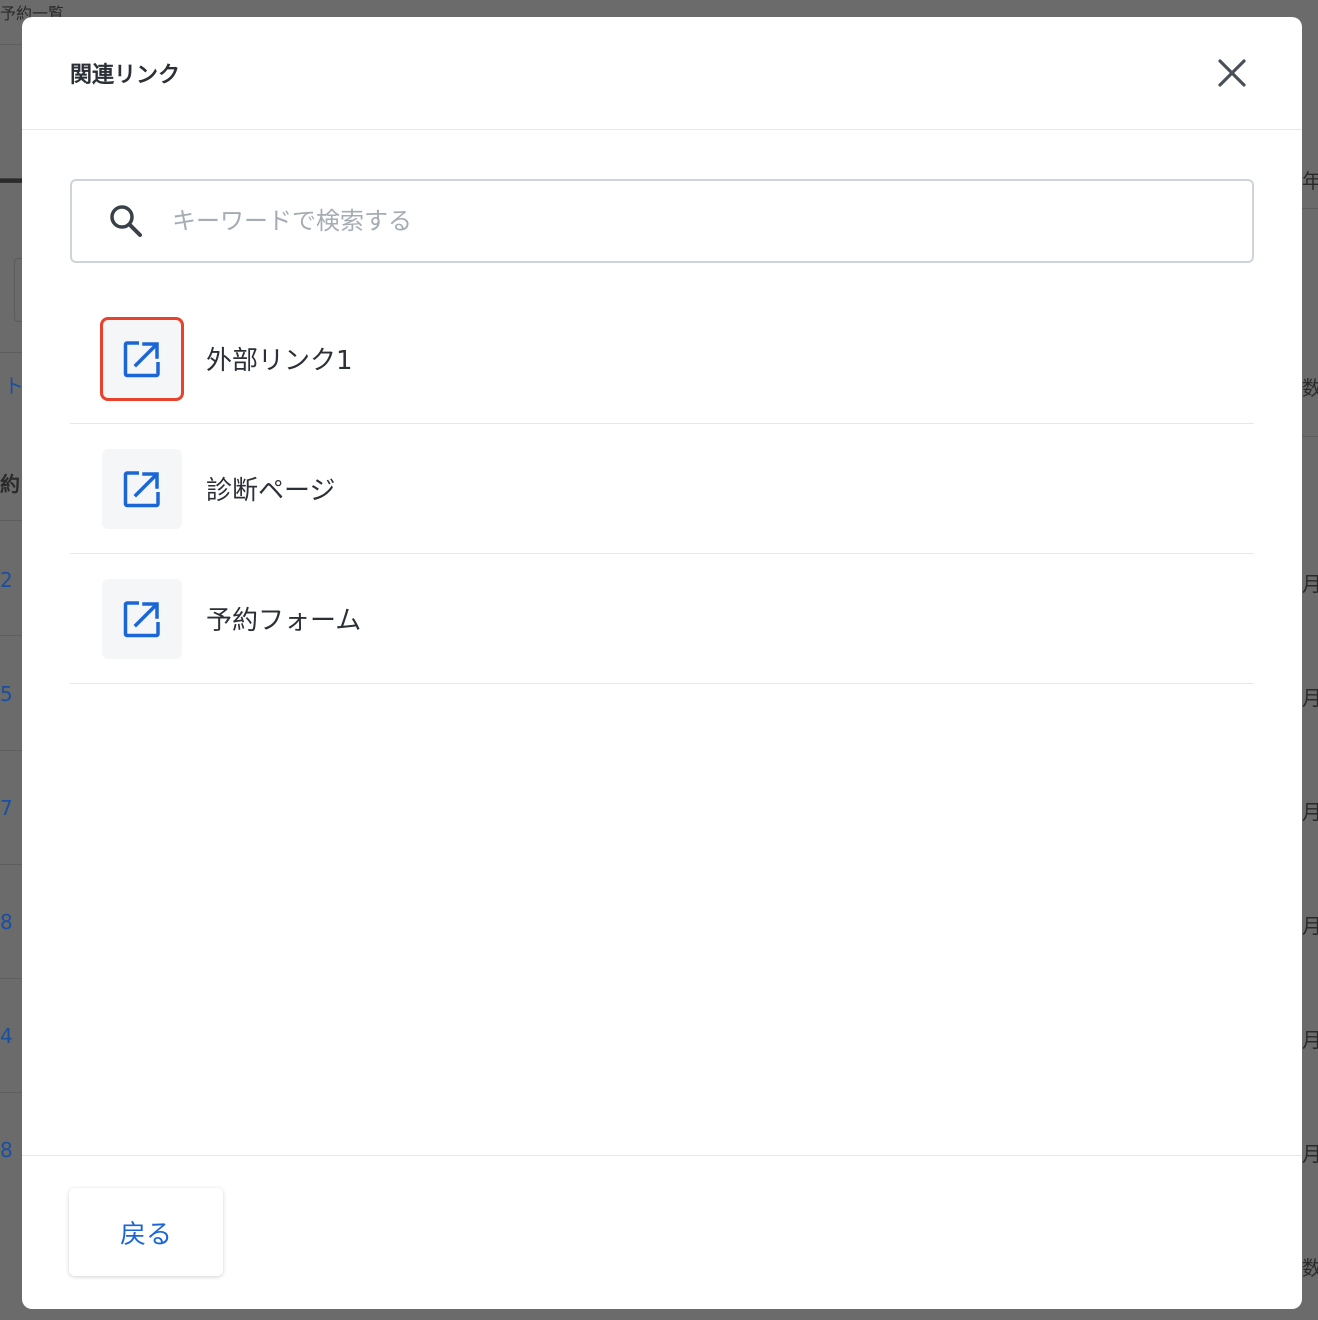 The height and width of the screenshot is (1320, 1318). I want to click on list-item: 診断ページ, so click(662, 489).